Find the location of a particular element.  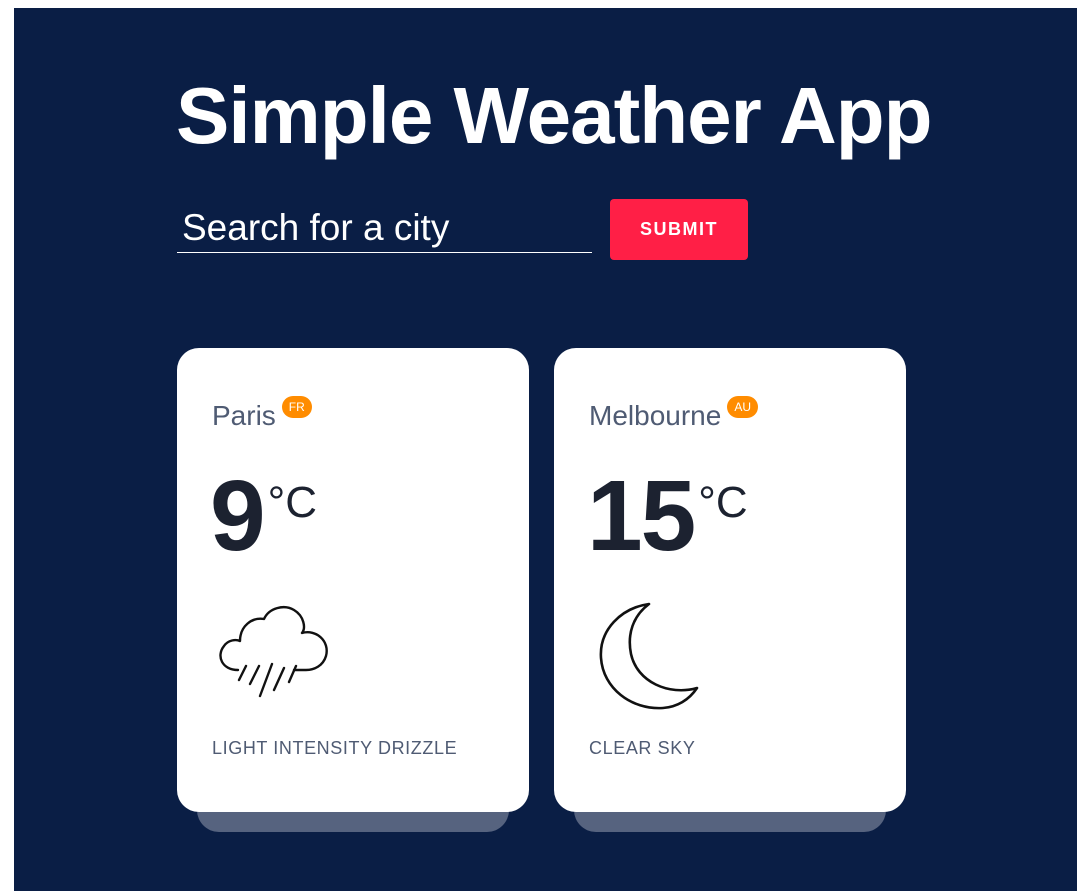

city-line: Paris FR is located at coordinates (262, 415).